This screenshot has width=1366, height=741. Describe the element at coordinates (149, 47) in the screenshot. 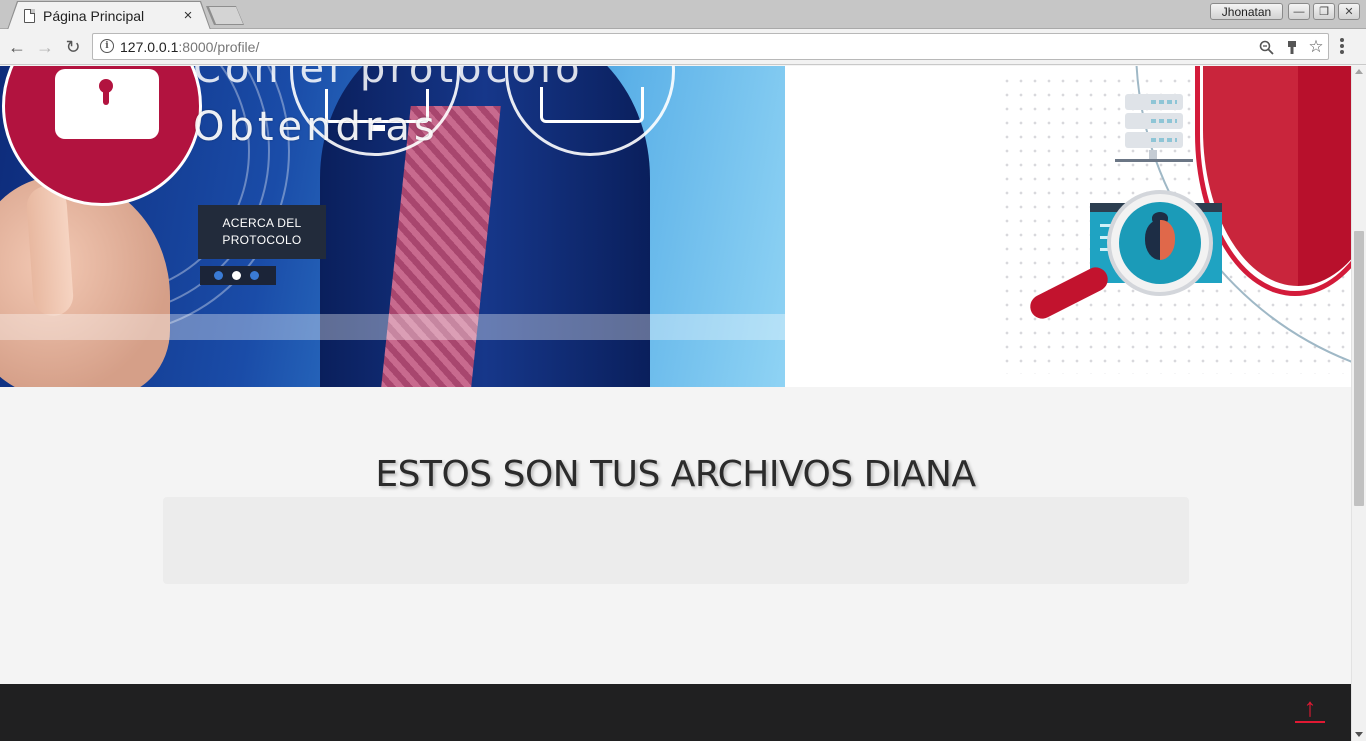

I see `url-host: 127.0.0.1` at that location.